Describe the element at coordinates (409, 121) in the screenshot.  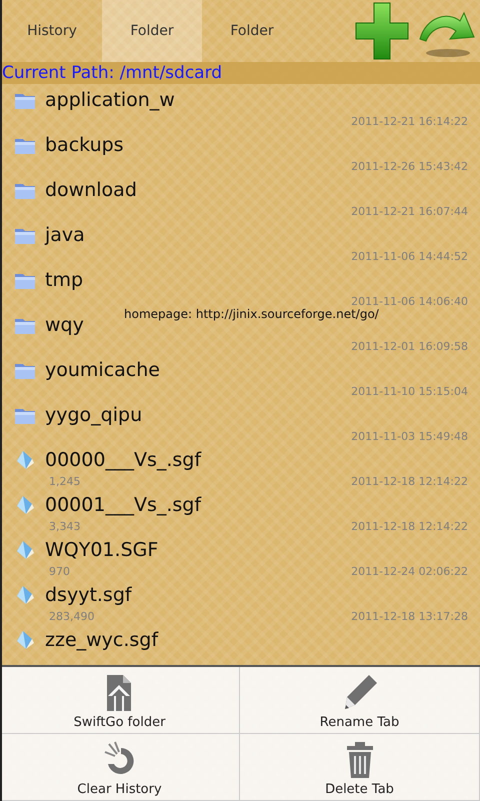
I see `modified-date: 2011-12-21 16:14:22` at that location.